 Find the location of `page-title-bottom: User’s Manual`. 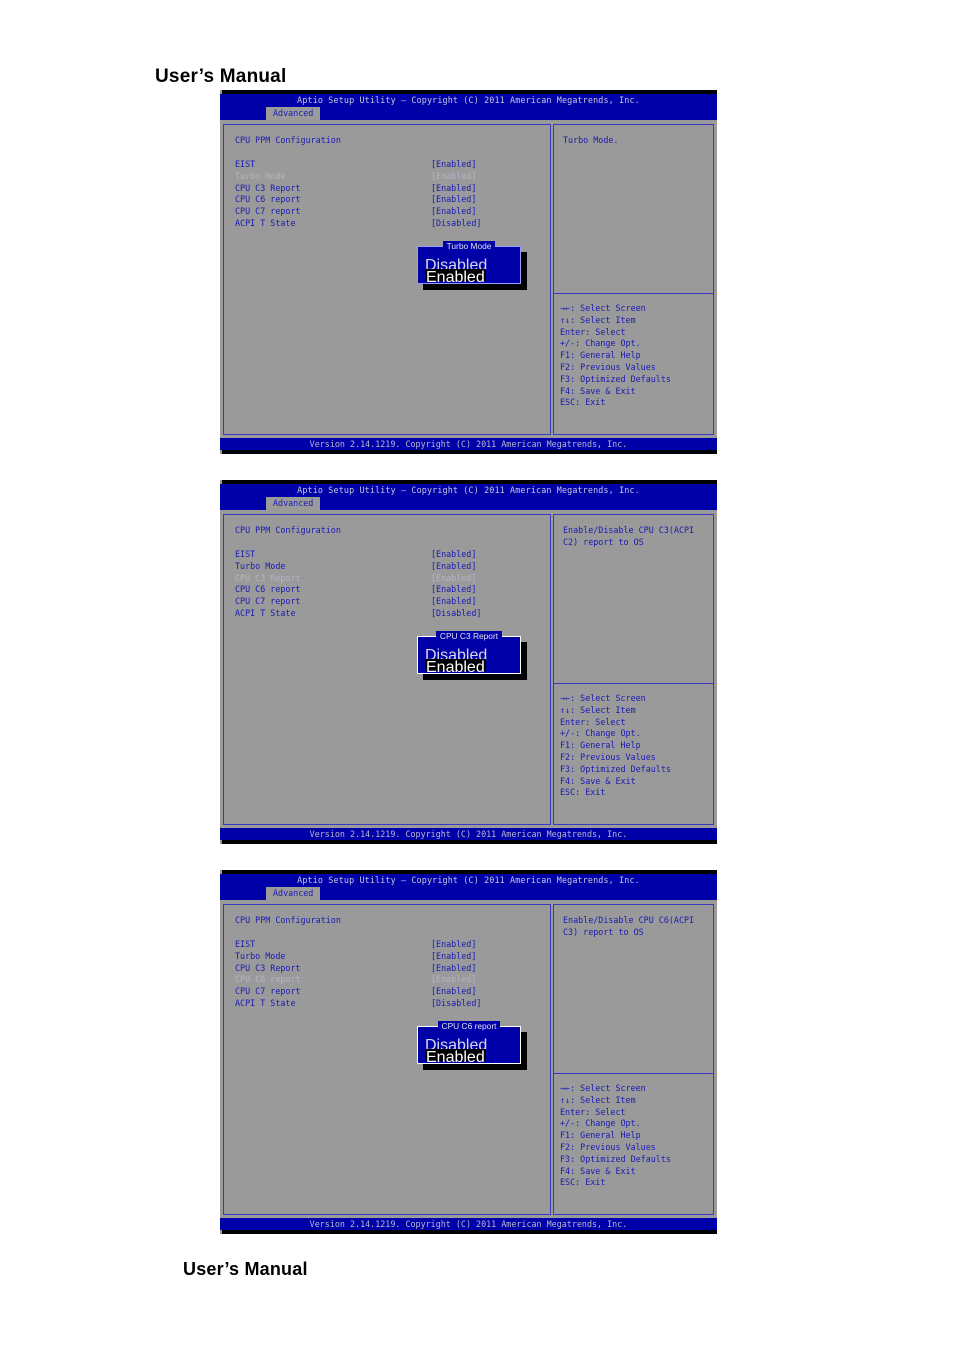

page-title-bottom: User’s Manual is located at coordinates (245, 1269).